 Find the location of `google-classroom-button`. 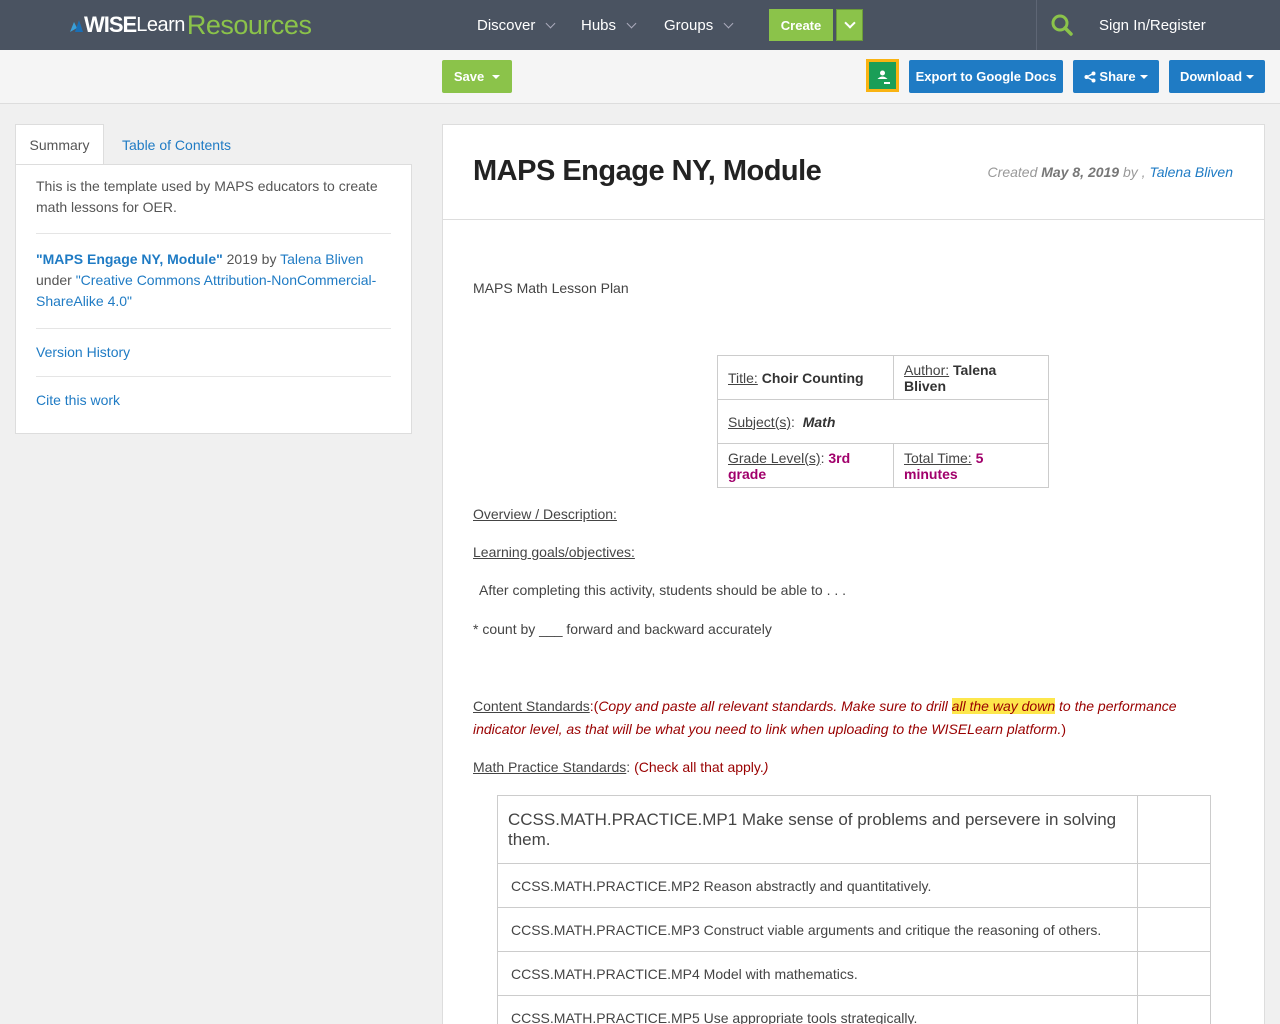

google-classroom-button is located at coordinates (882, 75).